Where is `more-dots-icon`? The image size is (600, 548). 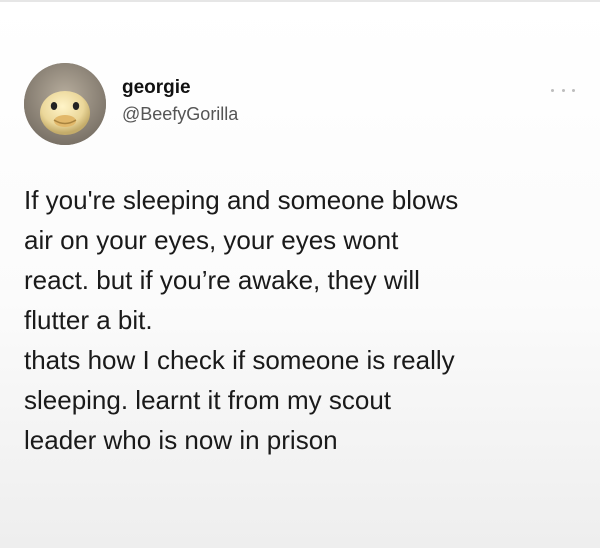
more-dots-icon is located at coordinates (563, 90).